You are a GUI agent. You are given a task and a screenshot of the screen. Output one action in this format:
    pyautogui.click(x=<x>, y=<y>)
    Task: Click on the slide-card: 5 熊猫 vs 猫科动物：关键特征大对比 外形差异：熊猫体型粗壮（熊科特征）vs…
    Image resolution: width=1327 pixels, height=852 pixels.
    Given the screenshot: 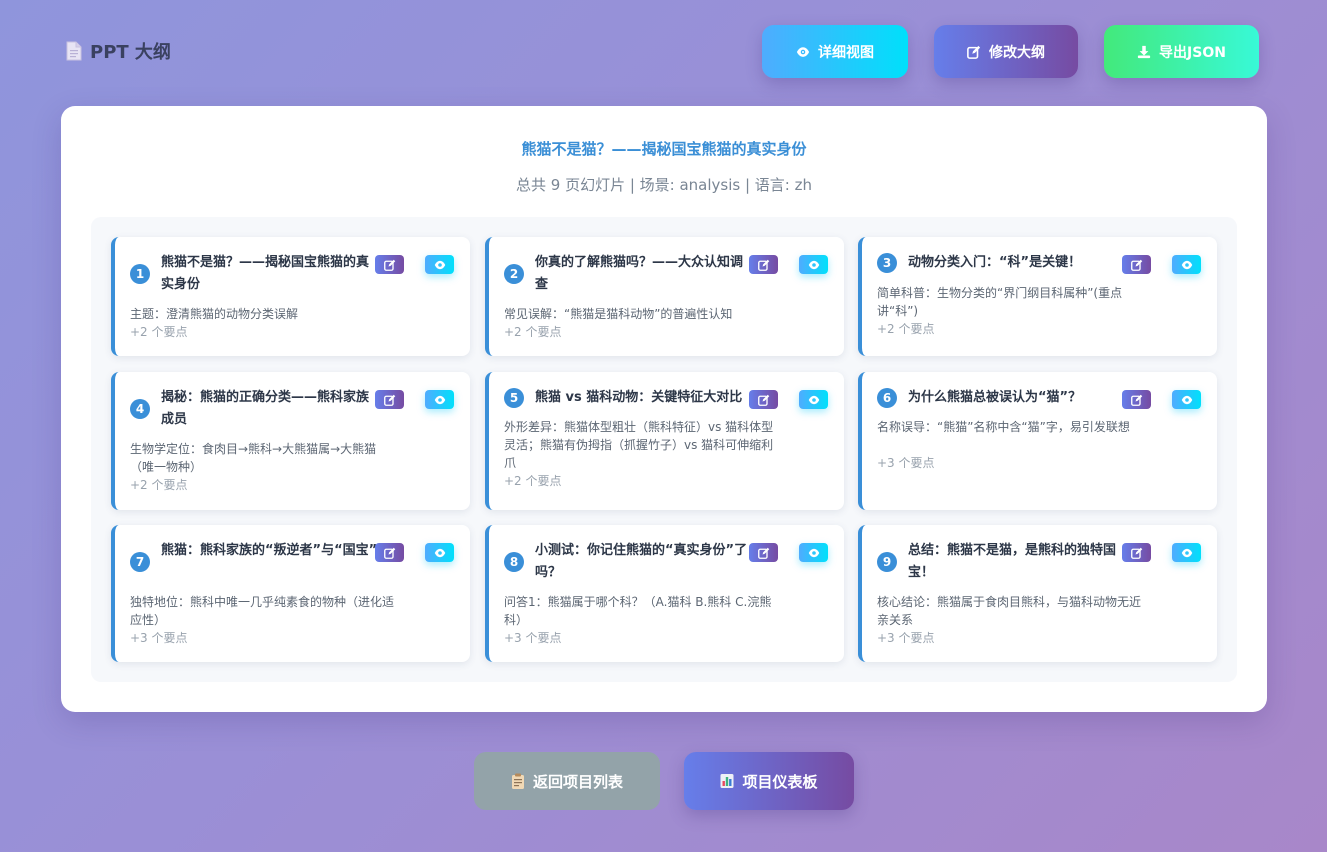 What is the action you would take?
    pyautogui.click(x=664, y=441)
    